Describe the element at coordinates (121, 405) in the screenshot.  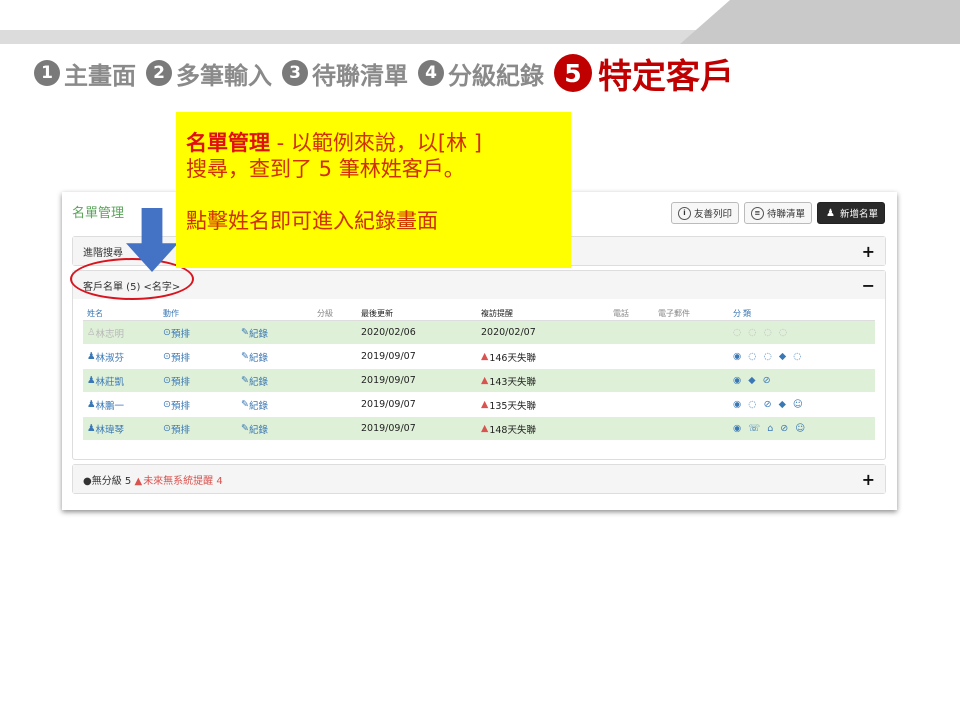
I see `customer-name-link: ♟ 林鵬一` at that location.